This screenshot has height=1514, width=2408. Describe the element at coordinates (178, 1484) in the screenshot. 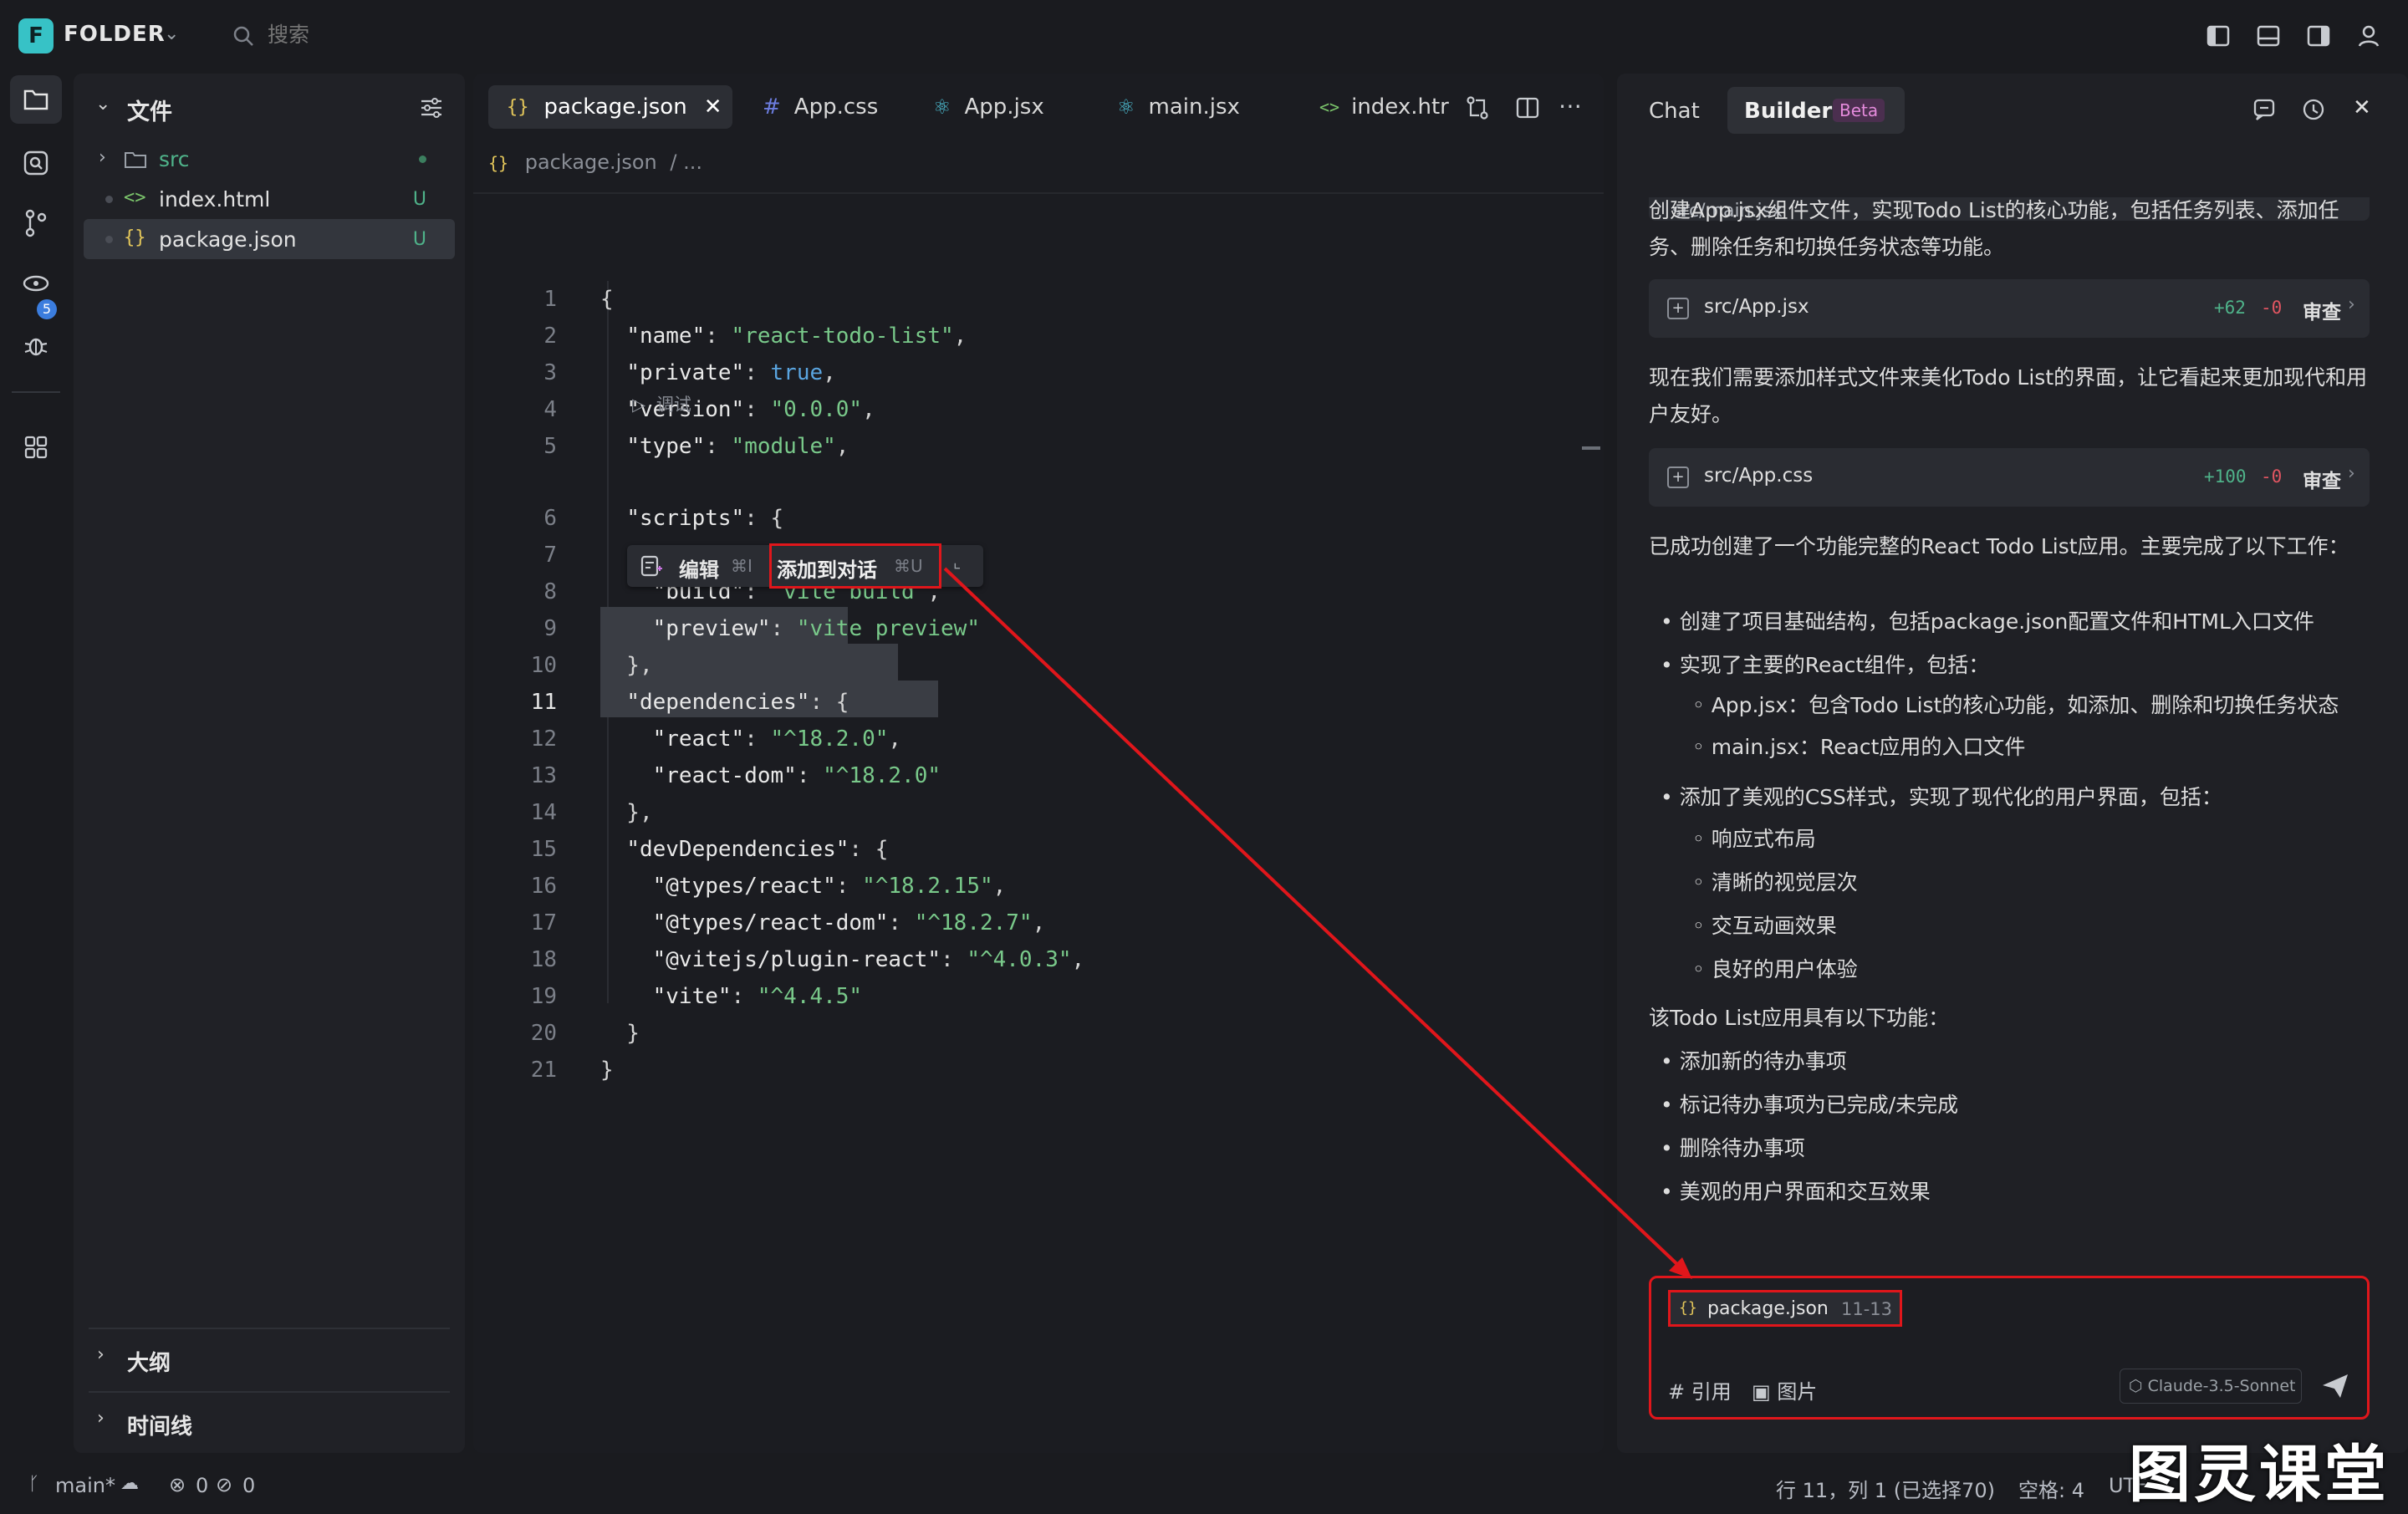

I see `errors-icon: ⊗` at that location.